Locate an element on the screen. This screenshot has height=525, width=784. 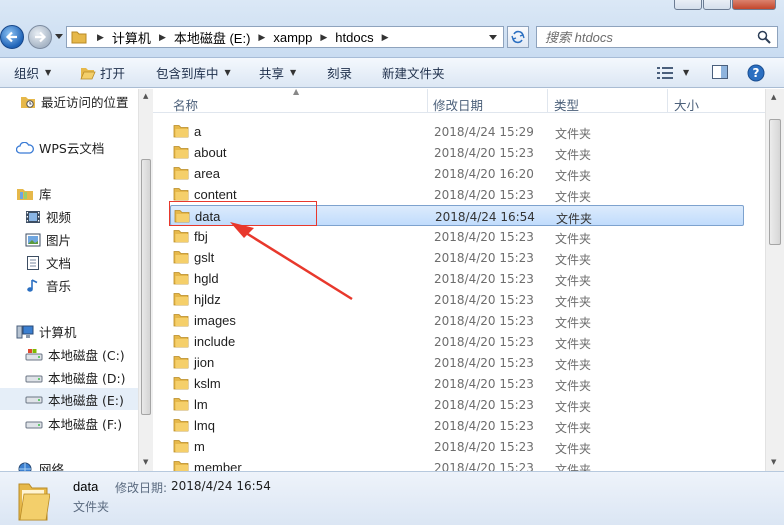
nav-item-music: 音乐 is located at coordinates (48, 285).